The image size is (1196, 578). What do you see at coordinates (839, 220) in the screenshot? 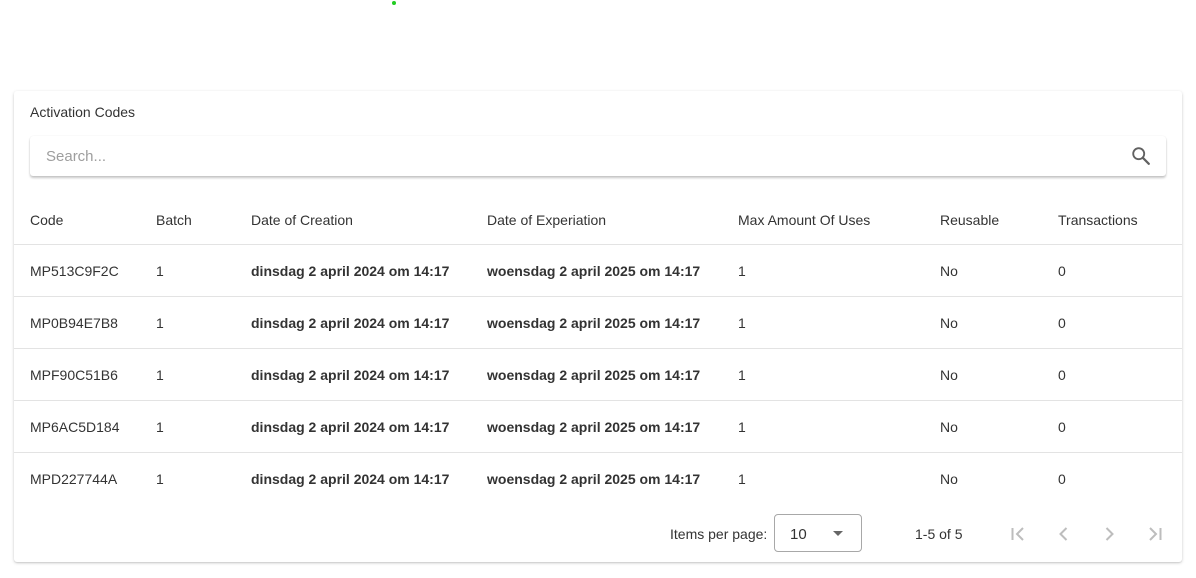
I see `column-header-max-amount-of-uses: Max Amount Of Uses` at bounding box center [839, 220].